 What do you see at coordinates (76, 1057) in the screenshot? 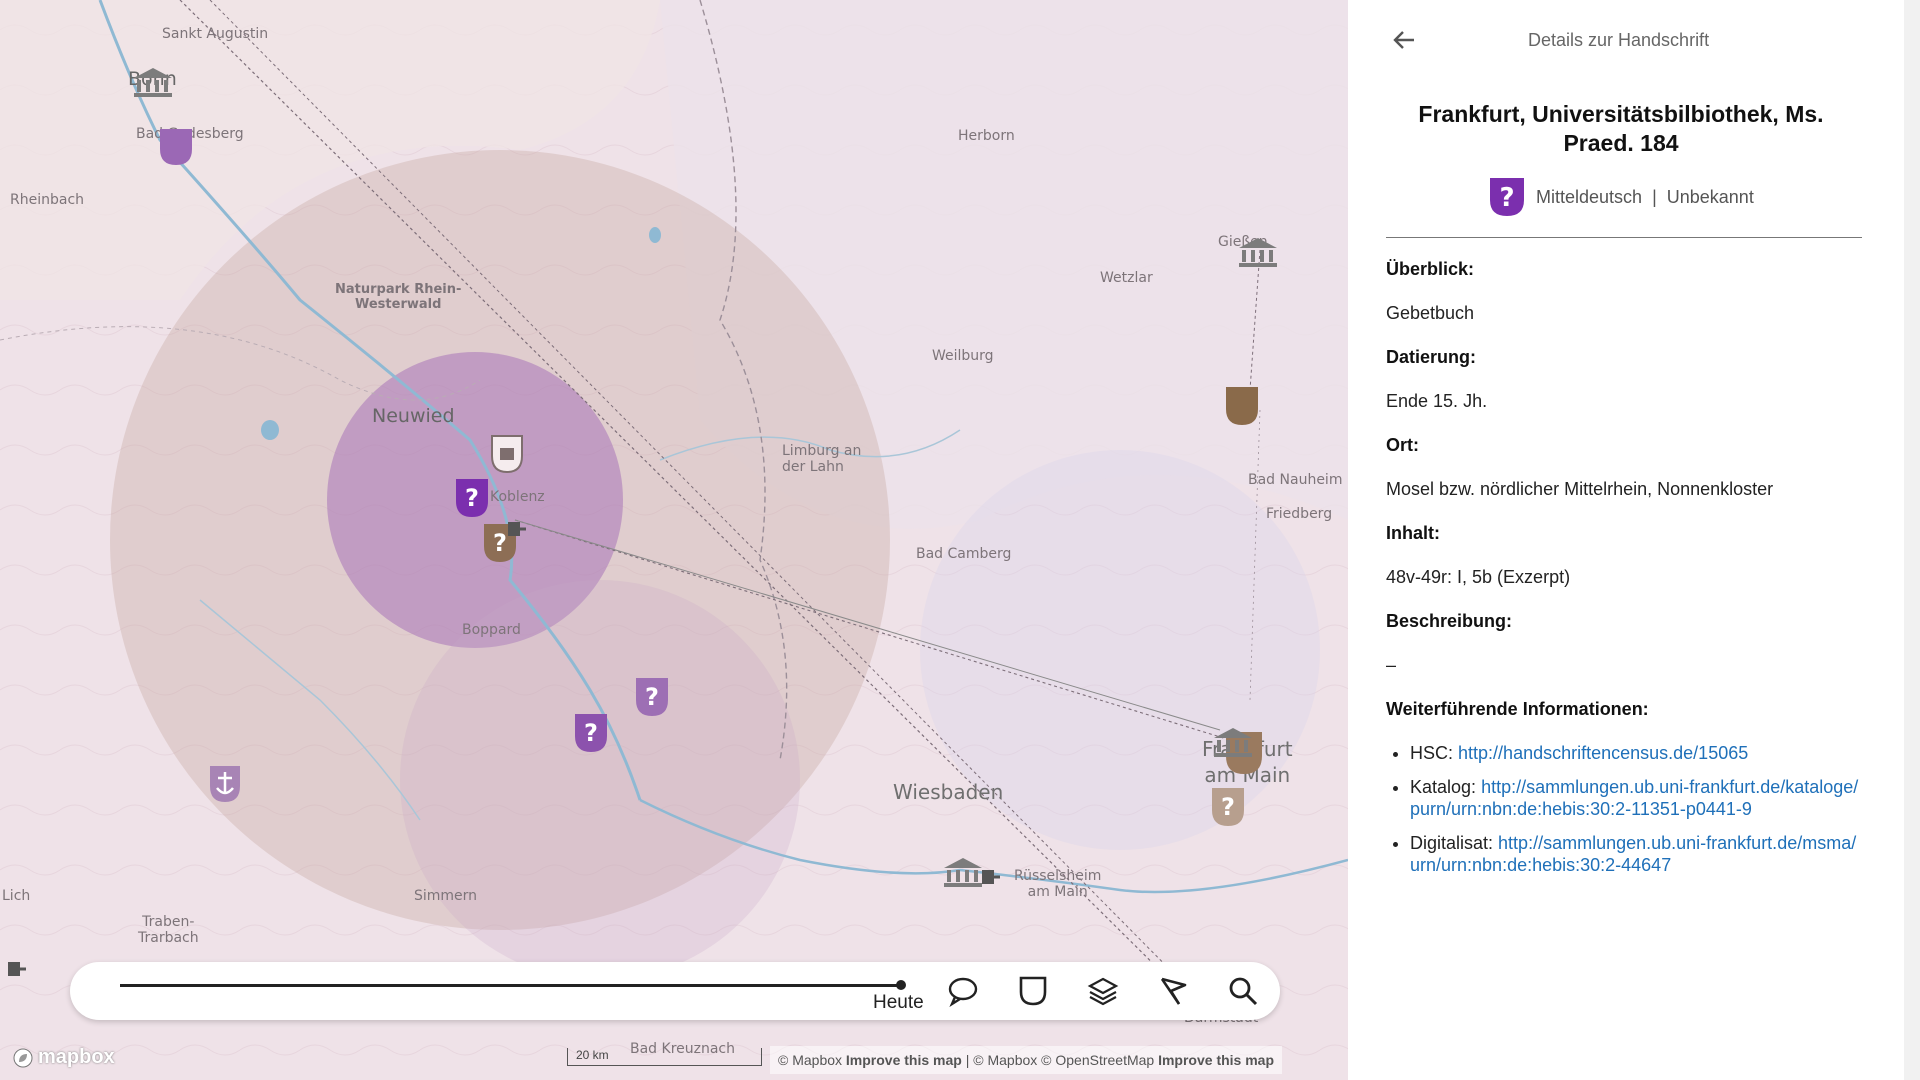
I see `mapbox-logo-text: mapbox` at bounding box center [76, 1057].